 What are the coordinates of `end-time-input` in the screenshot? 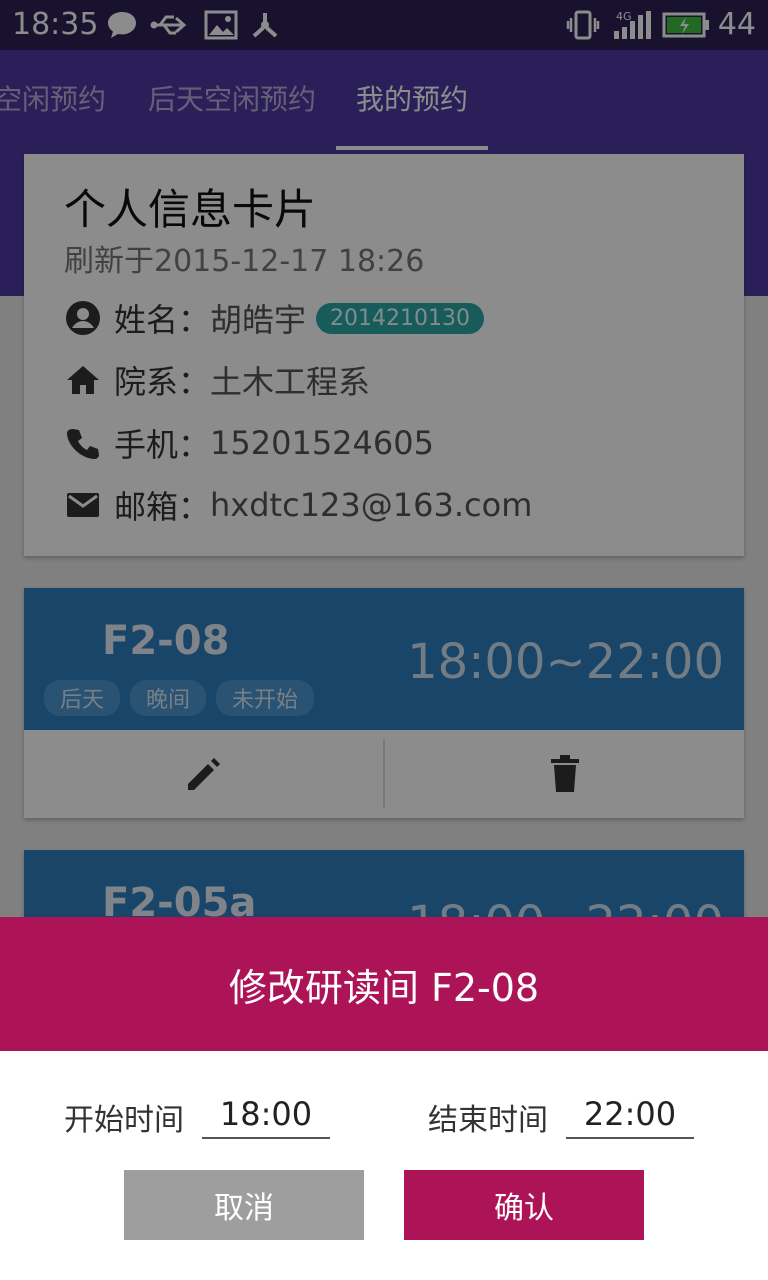 It's located at (630, 1115).